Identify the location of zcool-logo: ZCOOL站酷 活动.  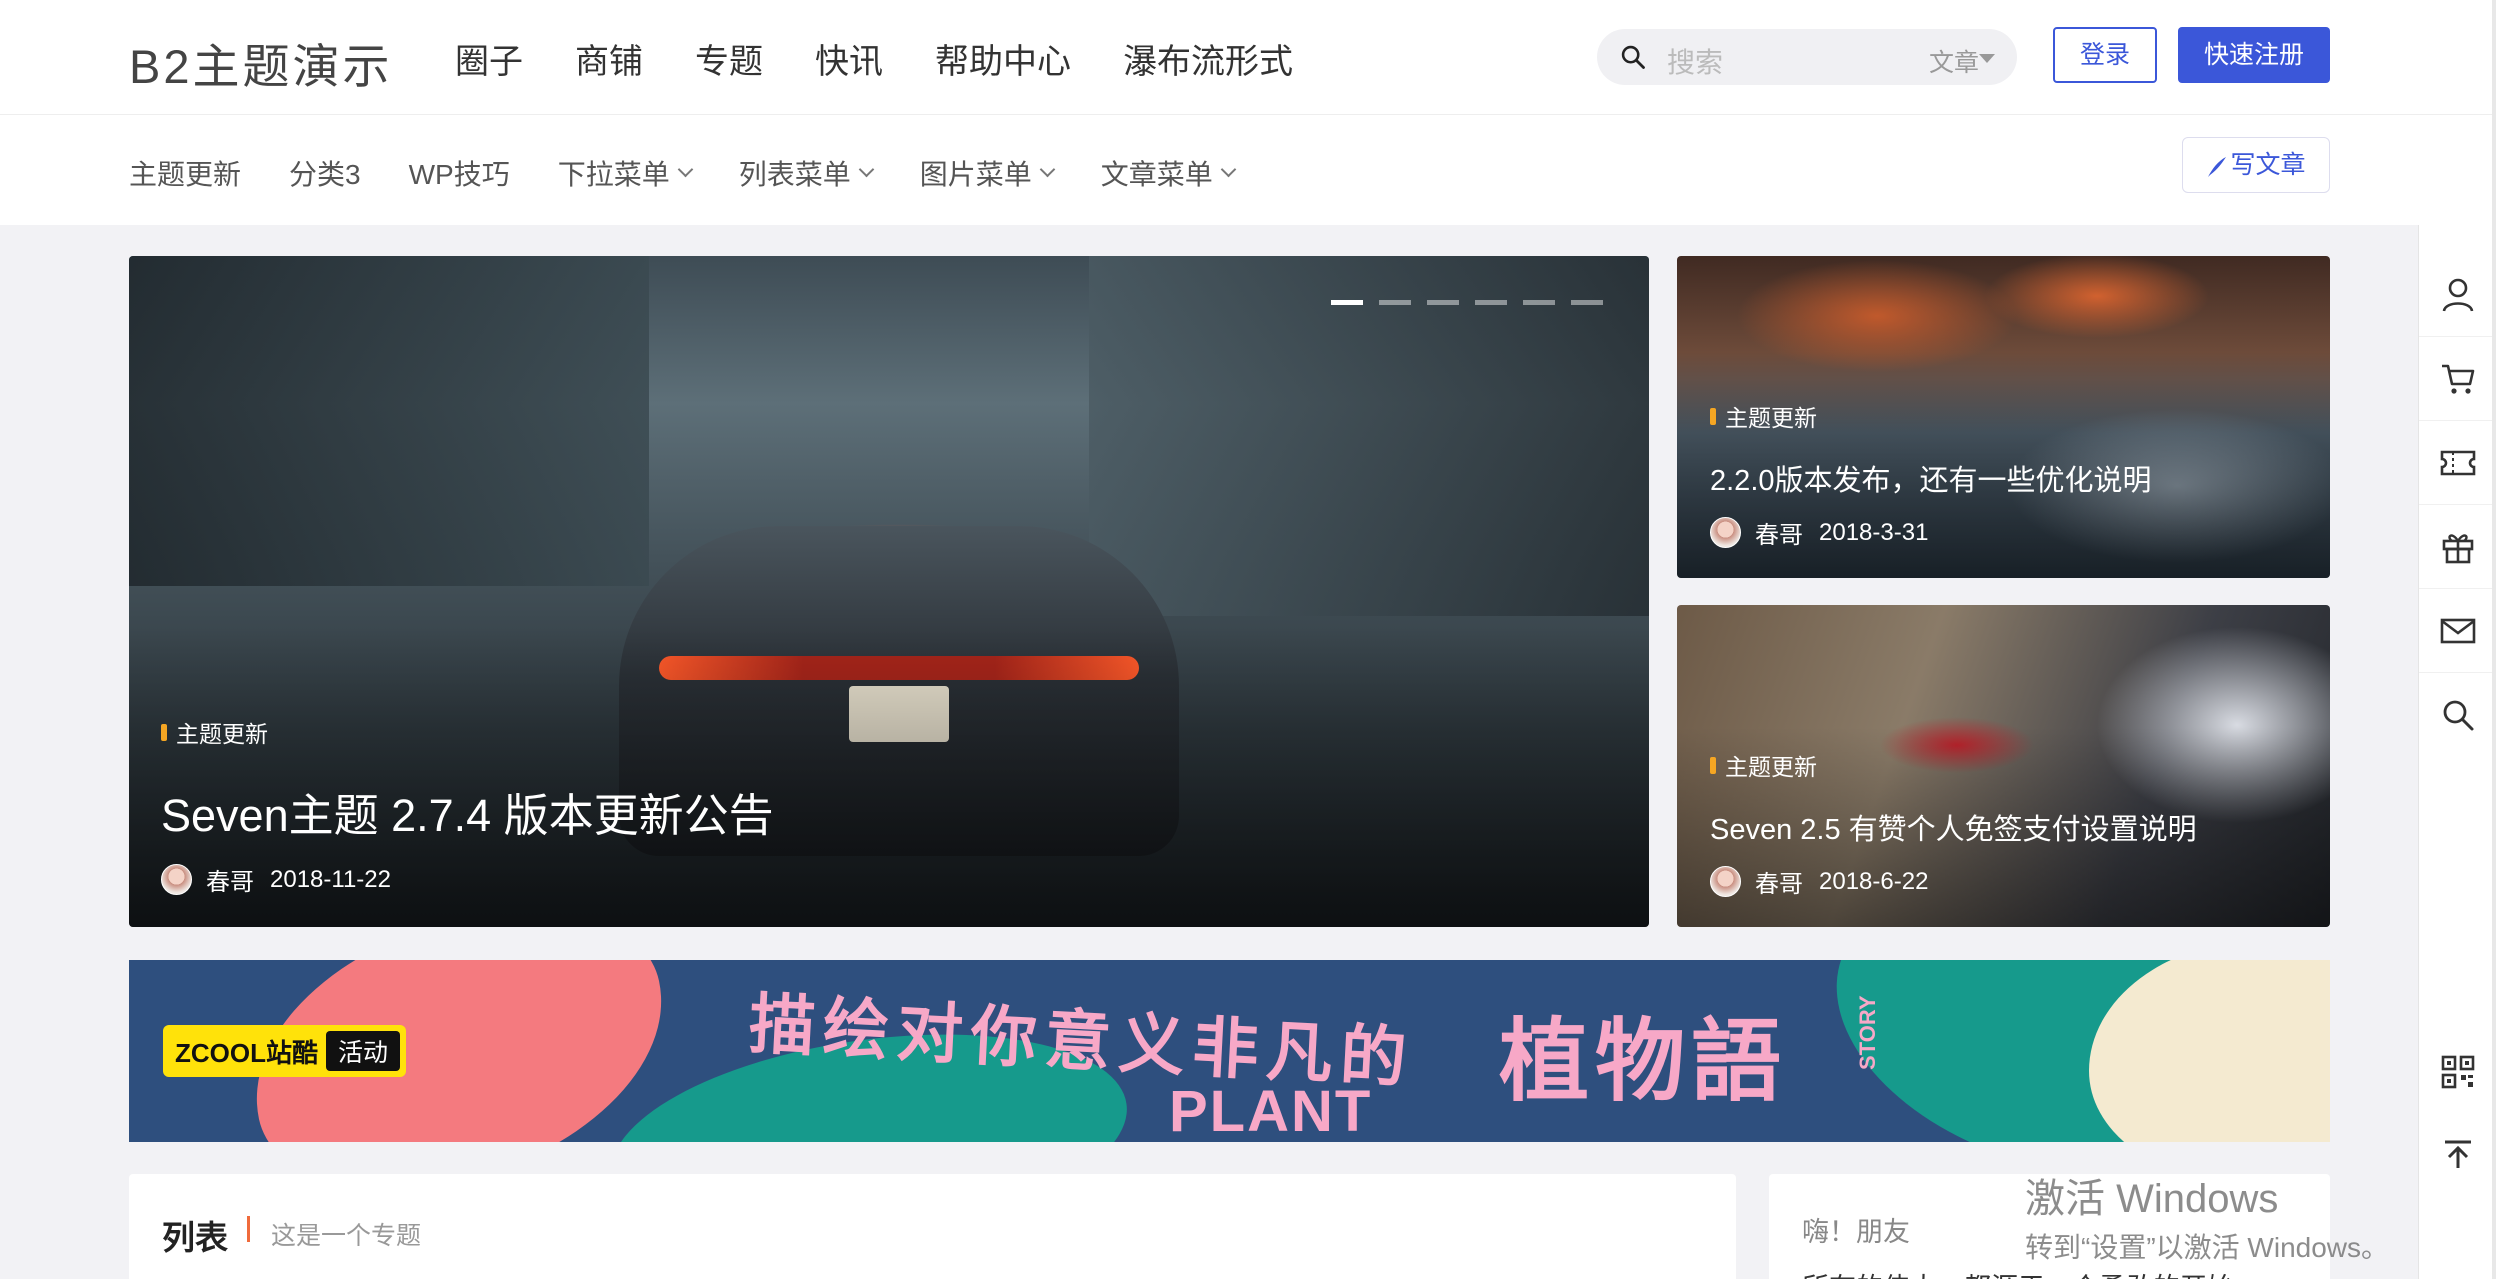
(285, 1051).